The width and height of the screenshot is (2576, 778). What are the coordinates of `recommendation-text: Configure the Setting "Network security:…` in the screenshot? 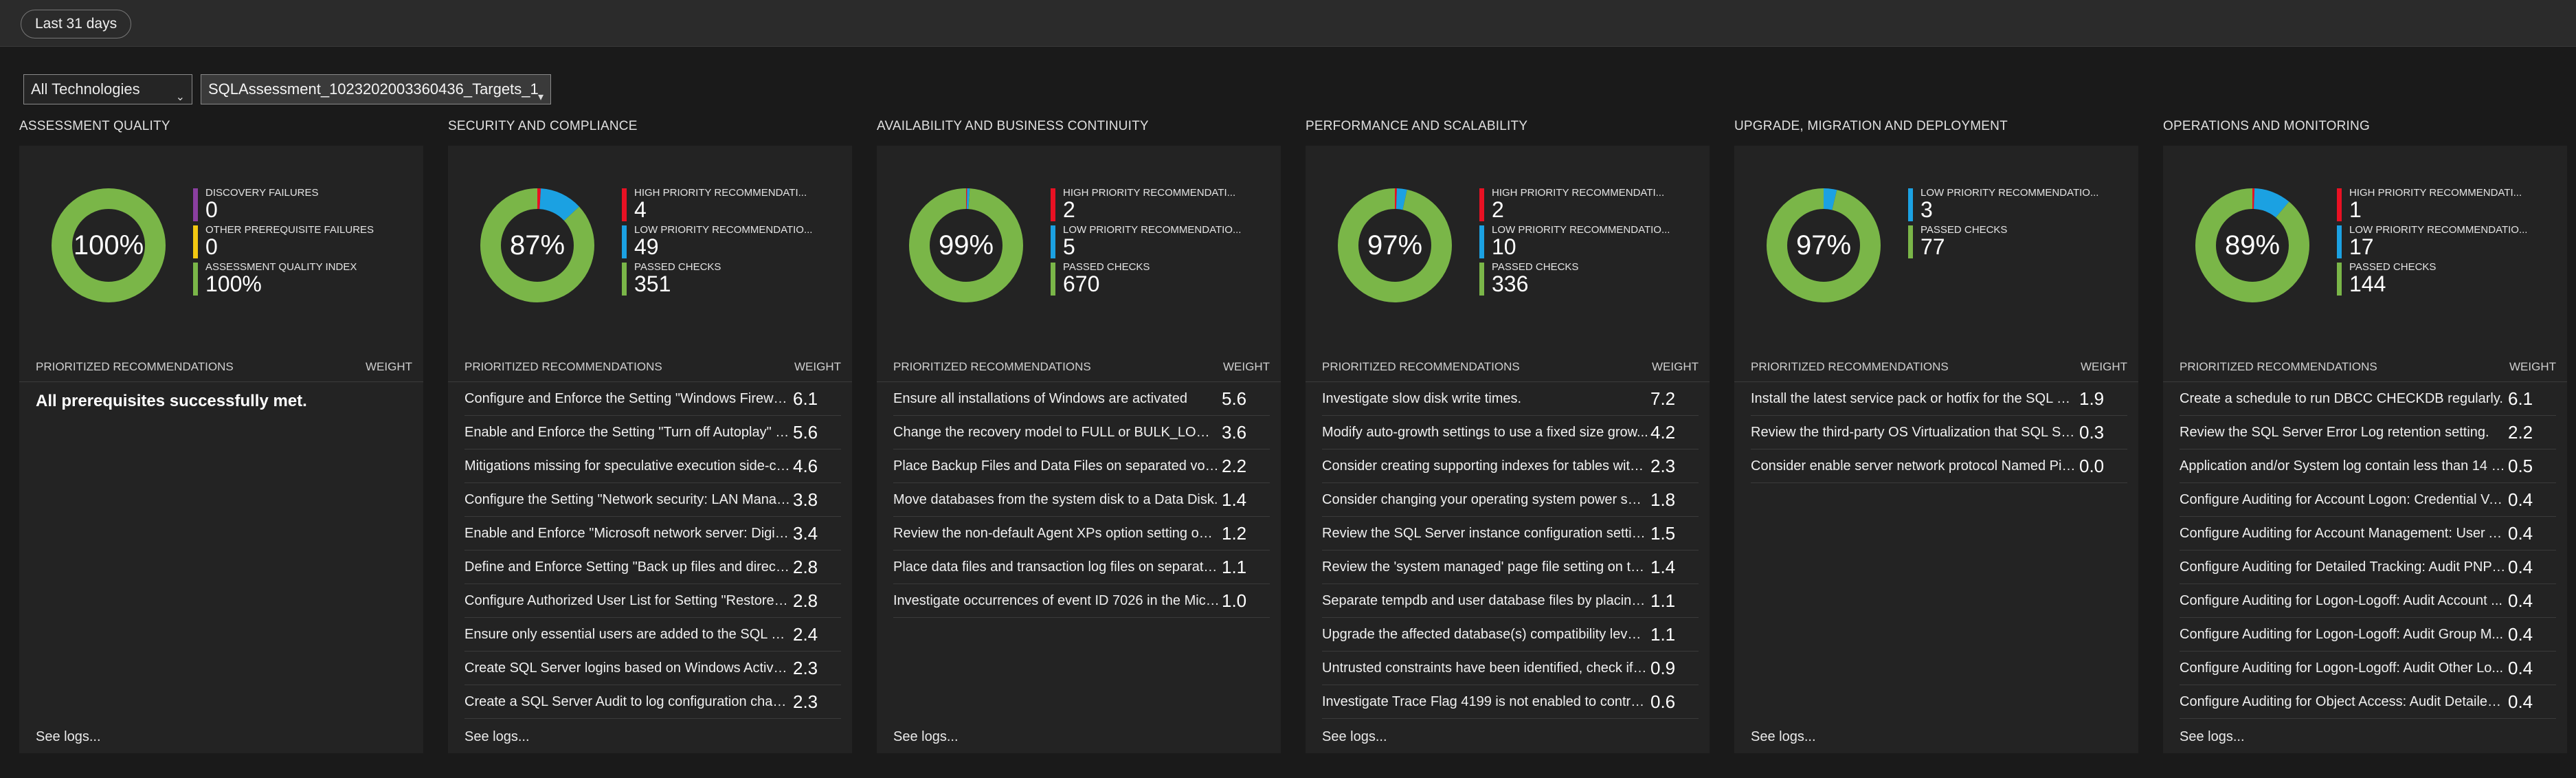 It's located at (627, 499).